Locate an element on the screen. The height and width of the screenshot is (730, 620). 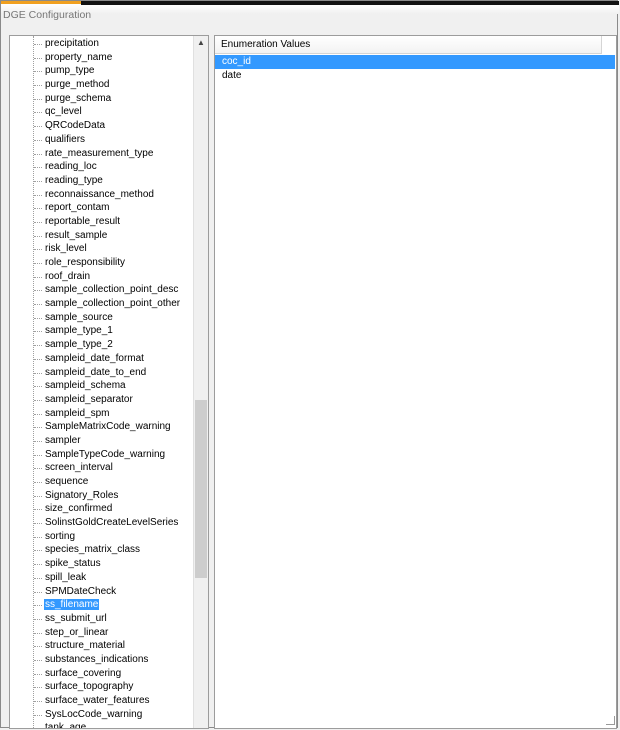
tree-item-label: roof_drain is located at coordinates (68, 276).